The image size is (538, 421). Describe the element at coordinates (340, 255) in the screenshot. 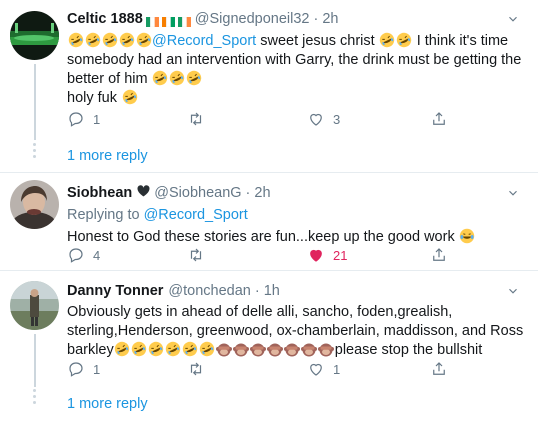

I see `like-count: 21` at that location.